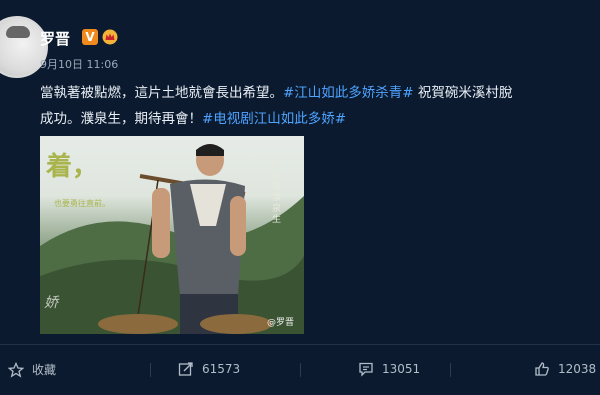  What do you see at coordinates (366, 369) in the screenshot?
I see `comment-icon` at bounding box center [366, 369].